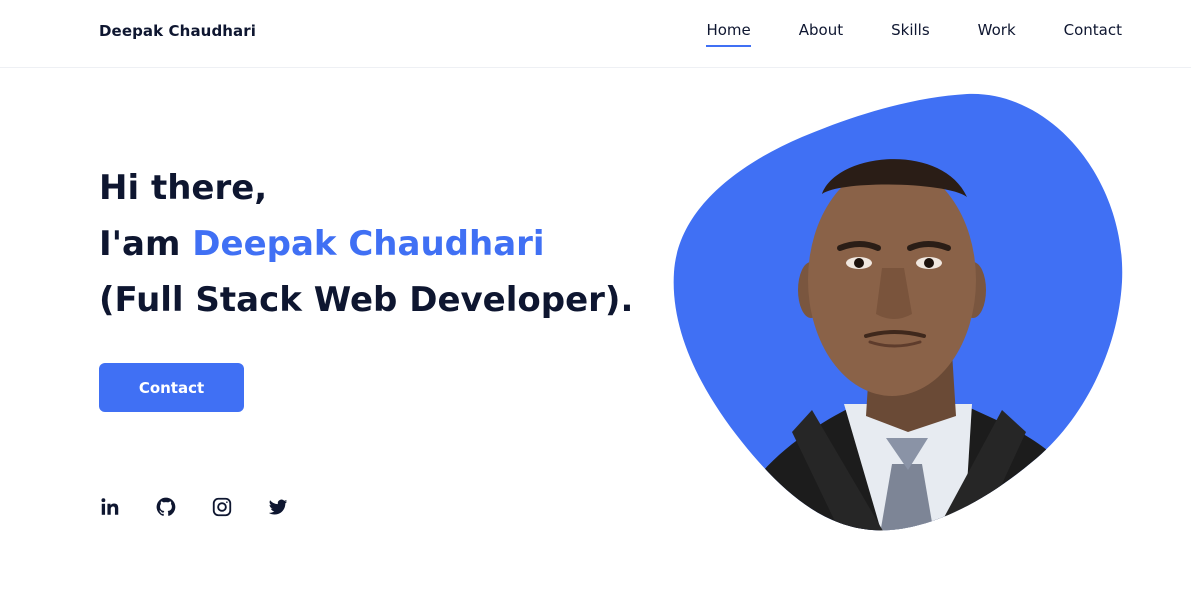  I want to click on main-nav: Home About Skills Work Contact, so click(914, 34).